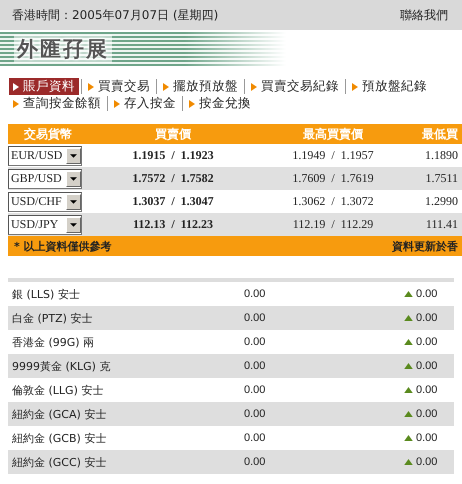  Describe the element at coordinates (389, 86) in the screenshot. I see `nav-tab: 預放盤紀錄` at that location.